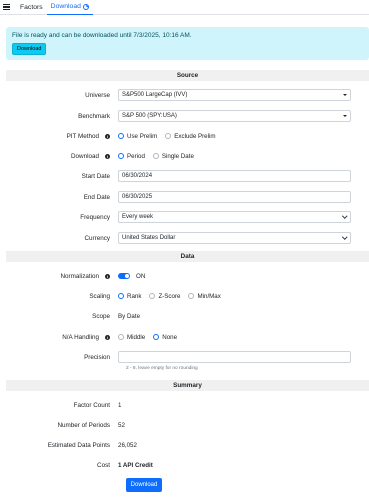 This screenshot has height=500, width=369. I want to click on radio-label: None, so click(170, 337).